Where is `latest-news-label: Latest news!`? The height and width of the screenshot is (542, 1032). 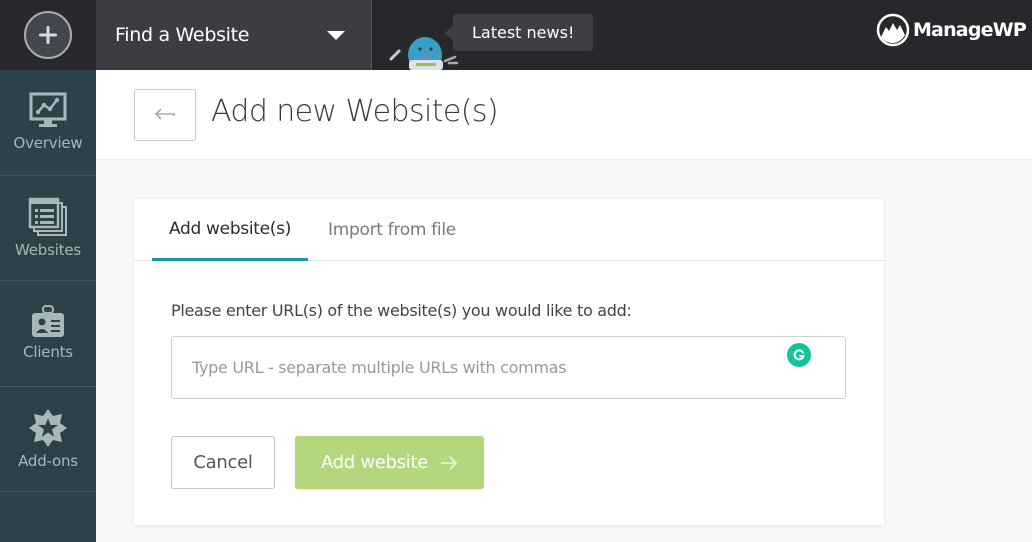
latest-news-label: Latest news! is located at coordinates (523, 32).